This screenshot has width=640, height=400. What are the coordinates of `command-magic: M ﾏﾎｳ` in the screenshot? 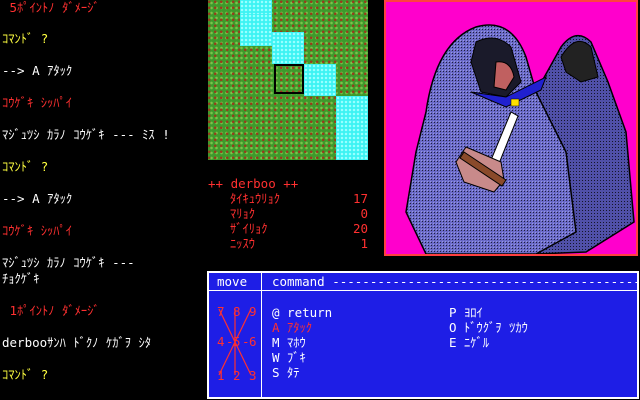 It's located at (289, 342).